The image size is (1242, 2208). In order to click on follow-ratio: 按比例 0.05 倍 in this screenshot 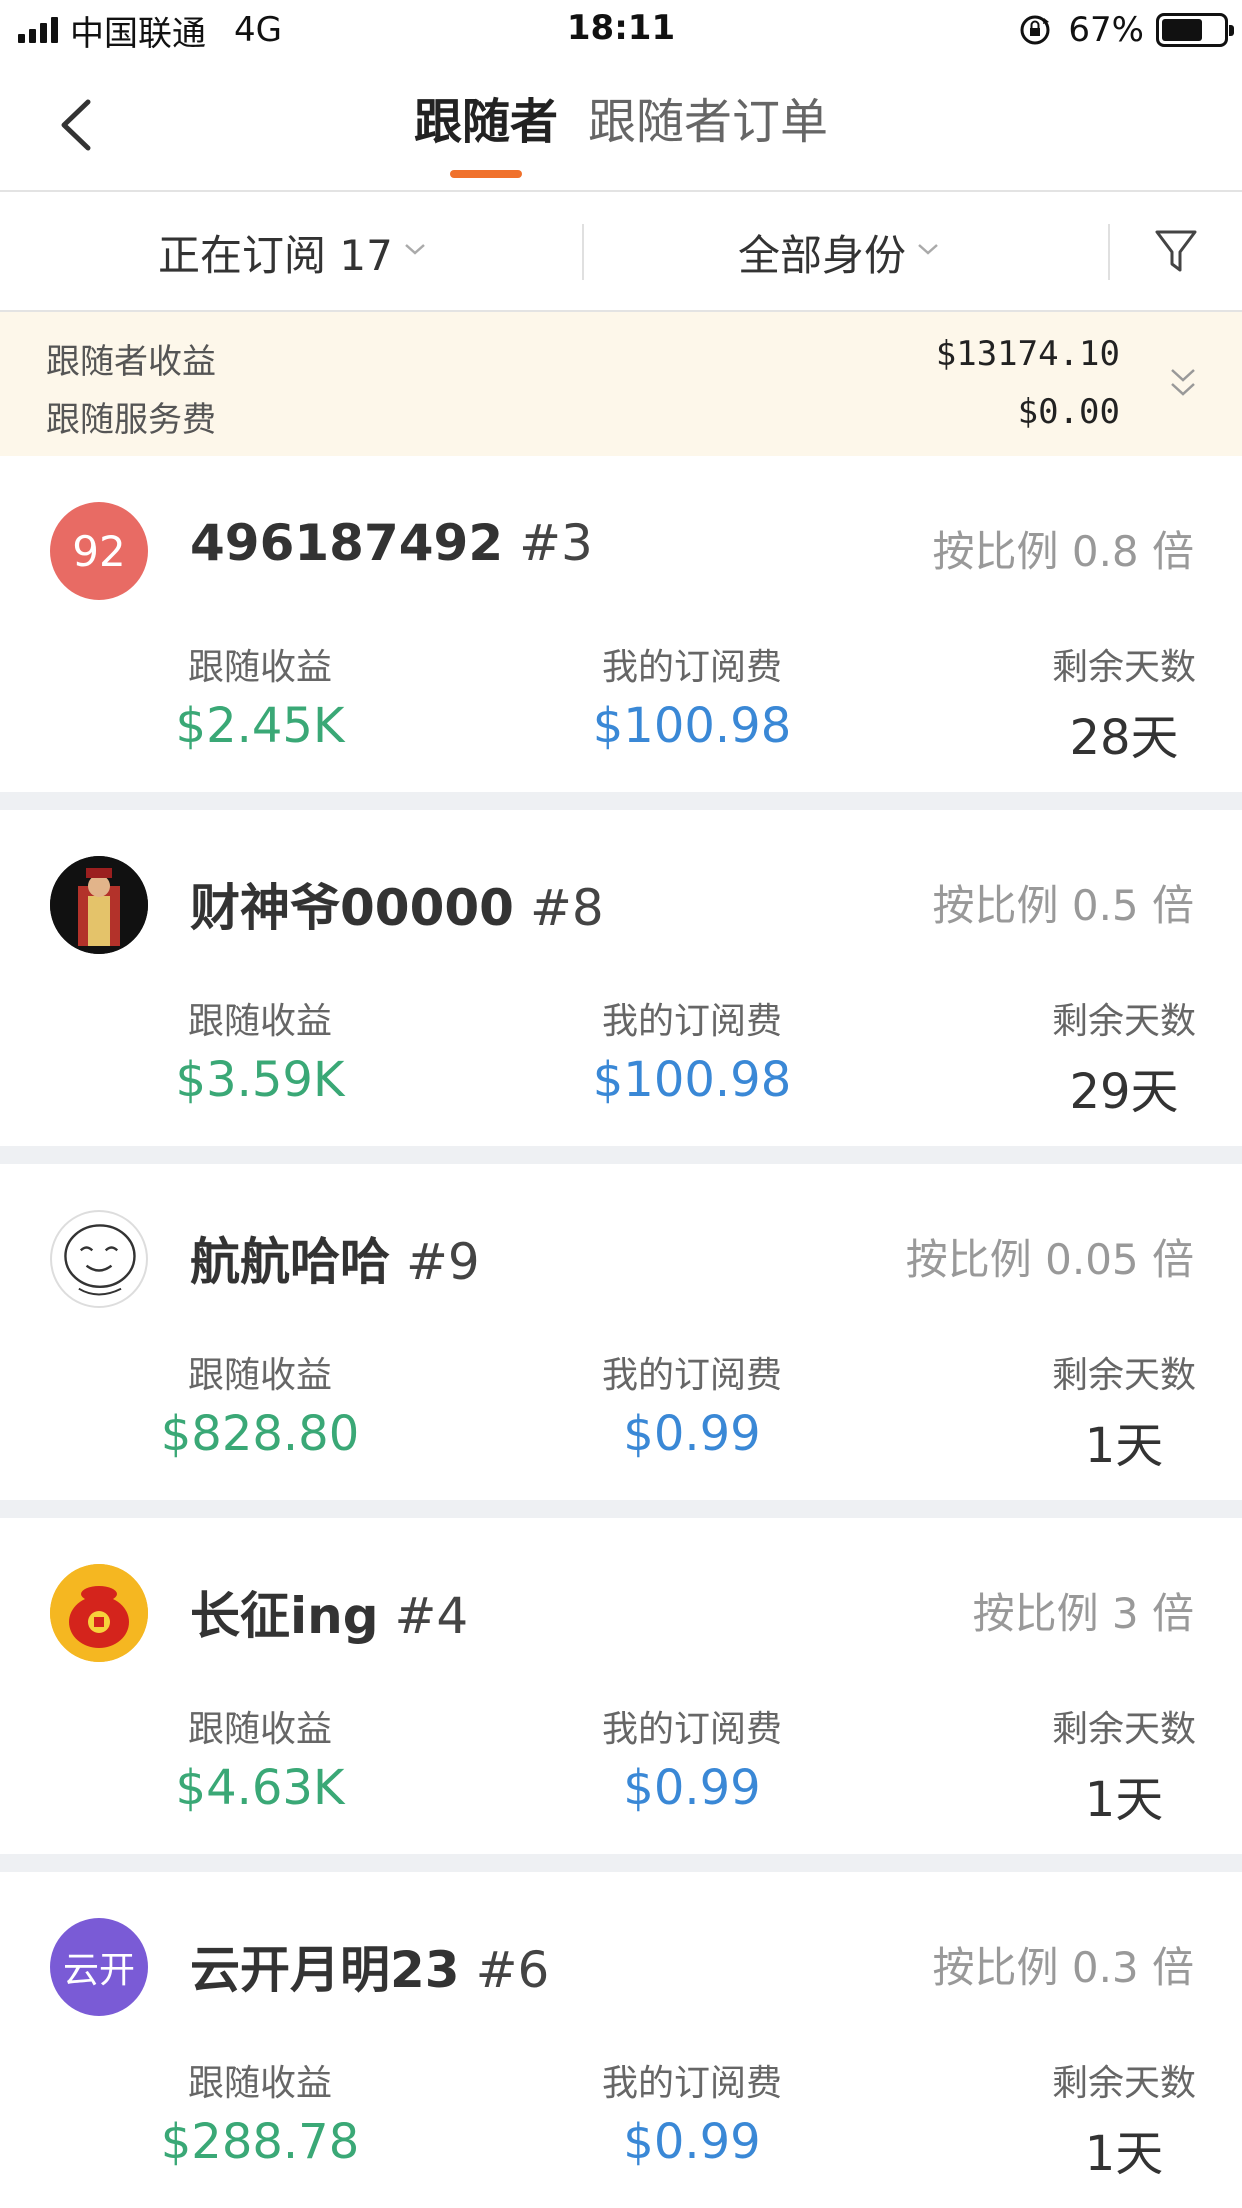, I will do `click(1049, 1259)`.